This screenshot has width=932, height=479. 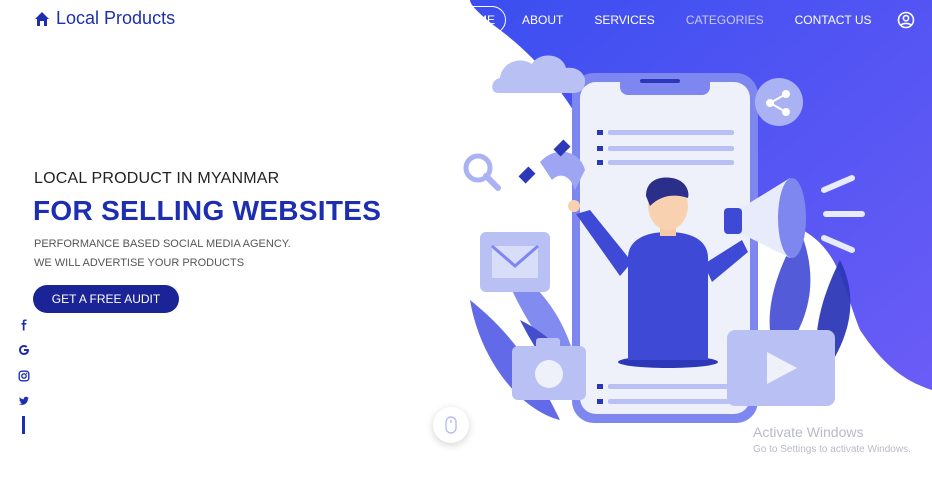 What do you see at coordinates (23, 425) in the screenshot?
I see `social-divider` at bounding box center [23, 425].